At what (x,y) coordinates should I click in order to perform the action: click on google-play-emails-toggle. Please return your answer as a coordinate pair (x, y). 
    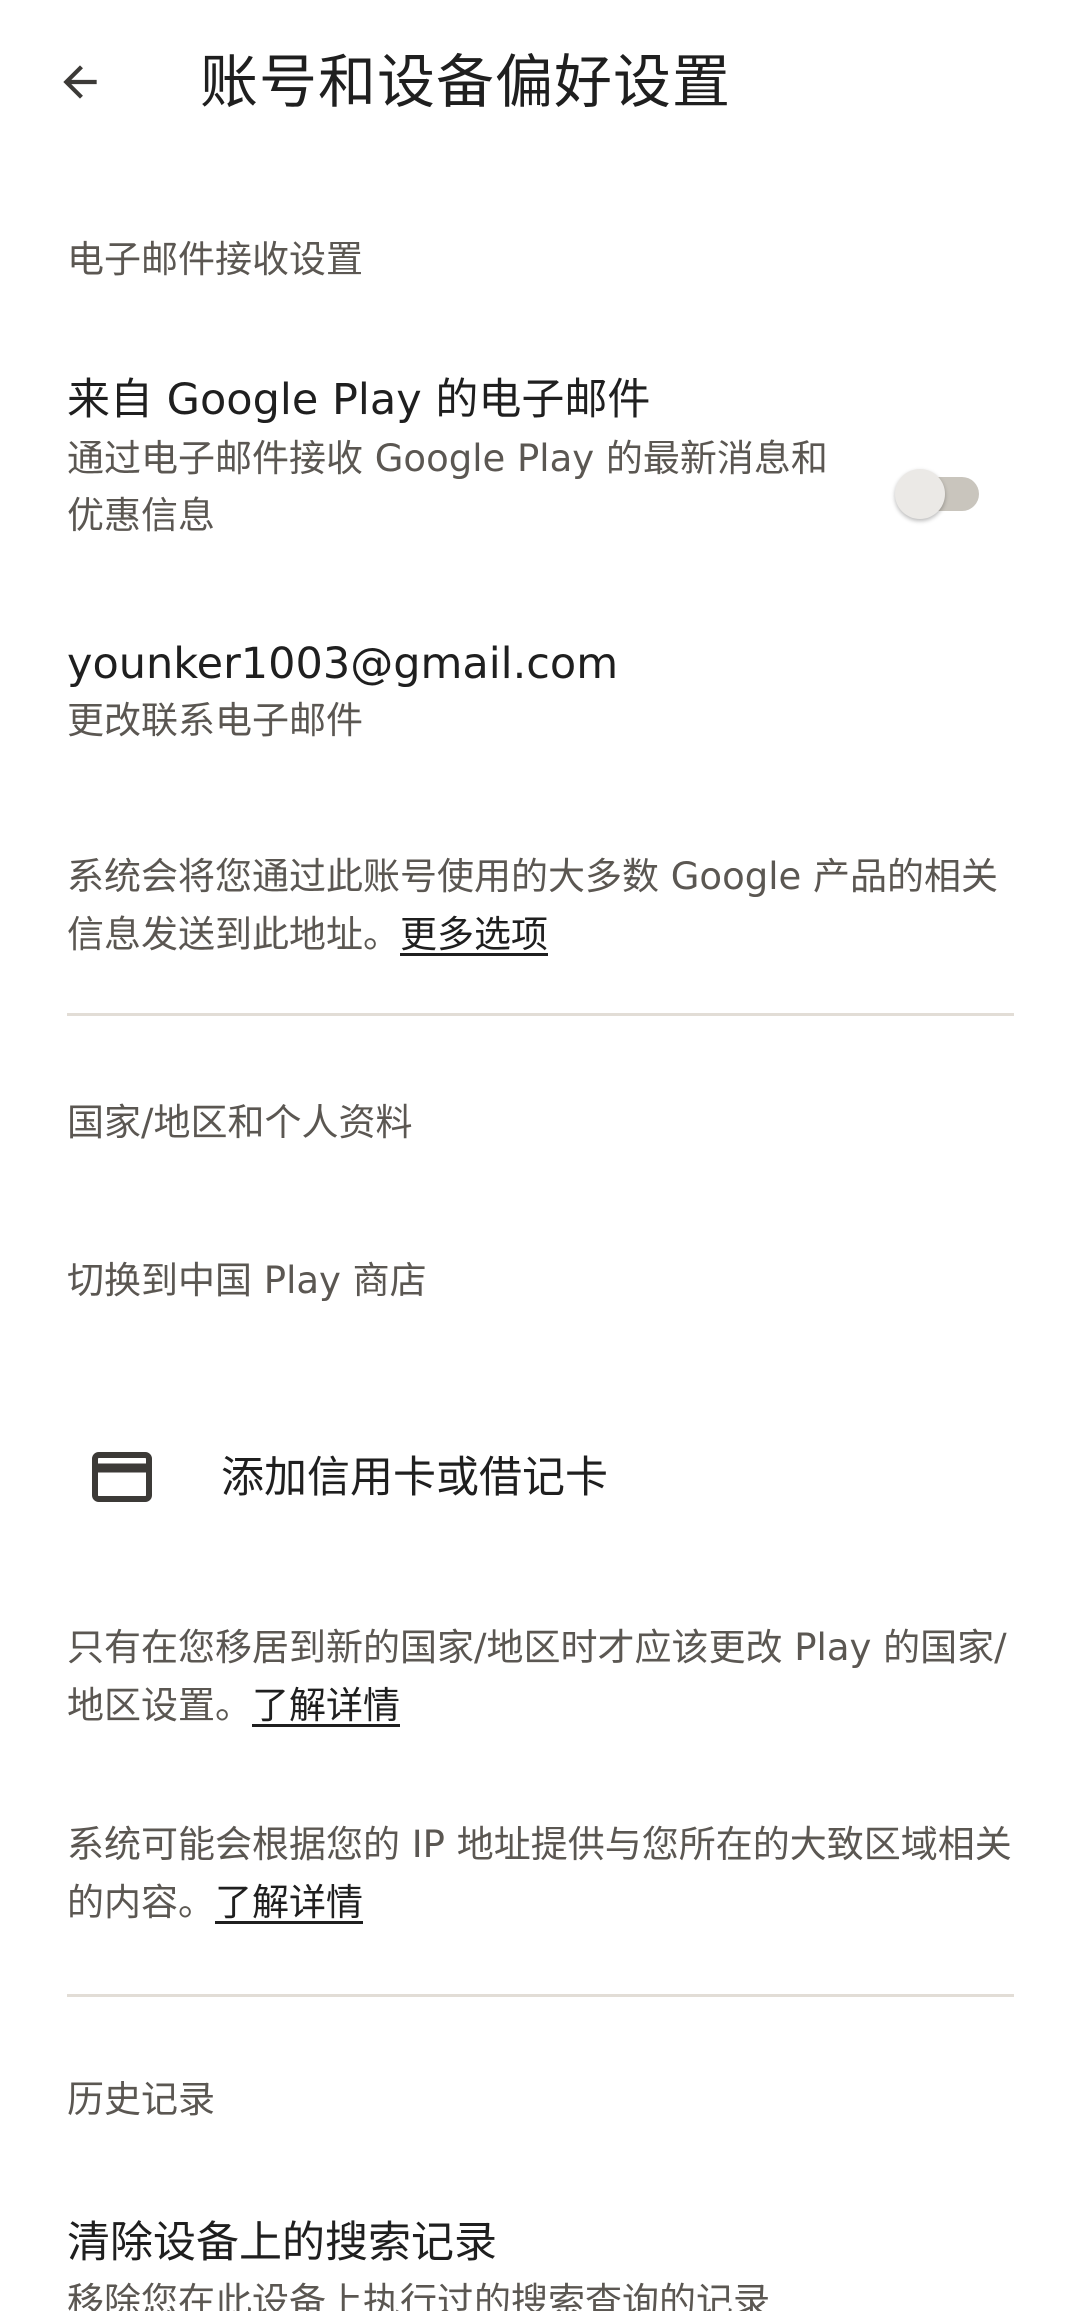
    Looking at the image, I should click on (940, 491).